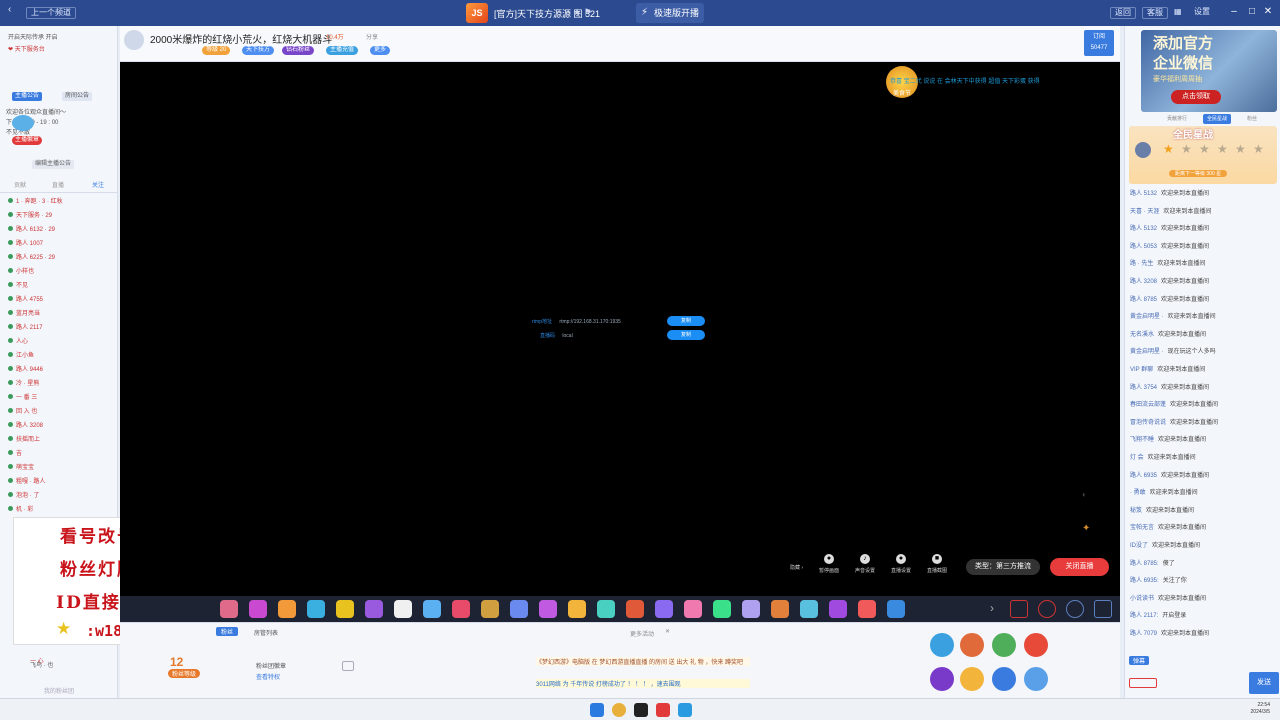 Image resolution: width=1280 pixels, height=720 pixels. Describe the element at coordinates (1203, 632) in the screenshot. I see `chat-message: 路人 7079 欢迎来到本直播间` at that location.